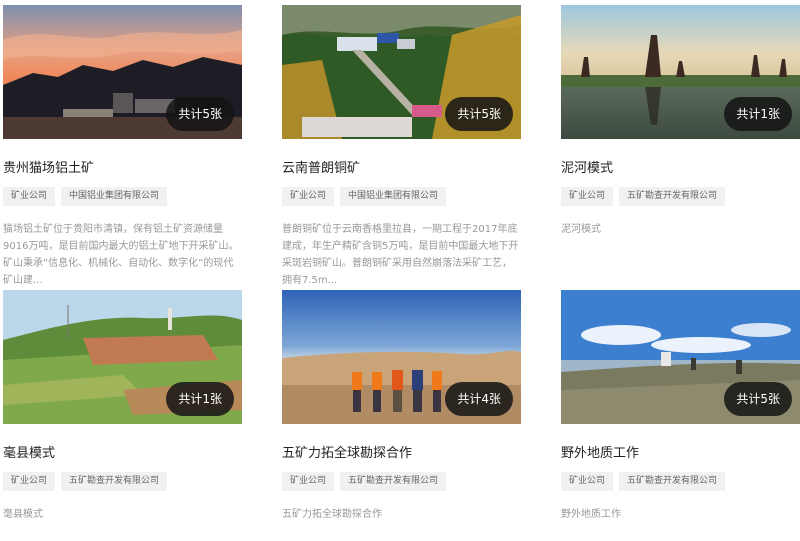  Describe the element at coordinates (587, 166) in the screenshot. I see `card-title: 泥河模式` at that location.